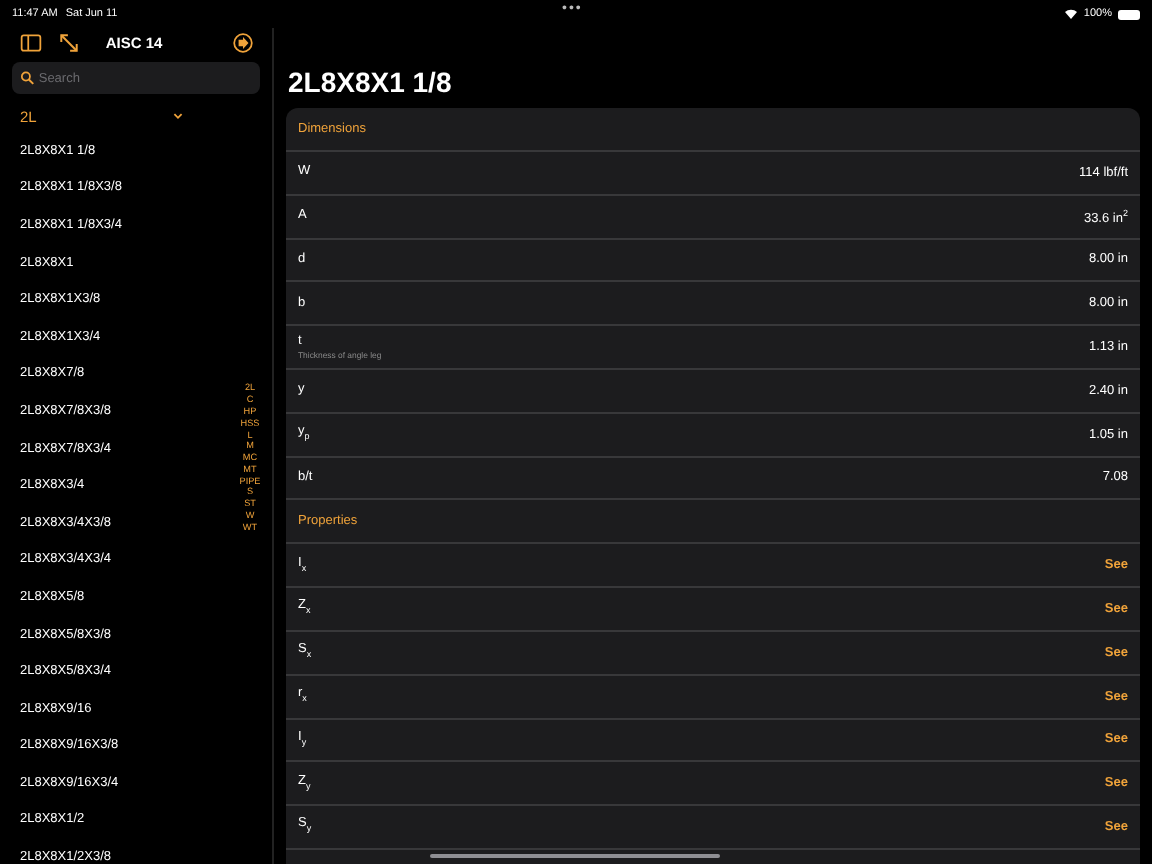 Image resolution: width=1152 pixels, height=864 pixels. What do you see at coordinates (243, 42) in the screenshot?
I see `circle-arrow-icon` at bounding box center [243, 42].